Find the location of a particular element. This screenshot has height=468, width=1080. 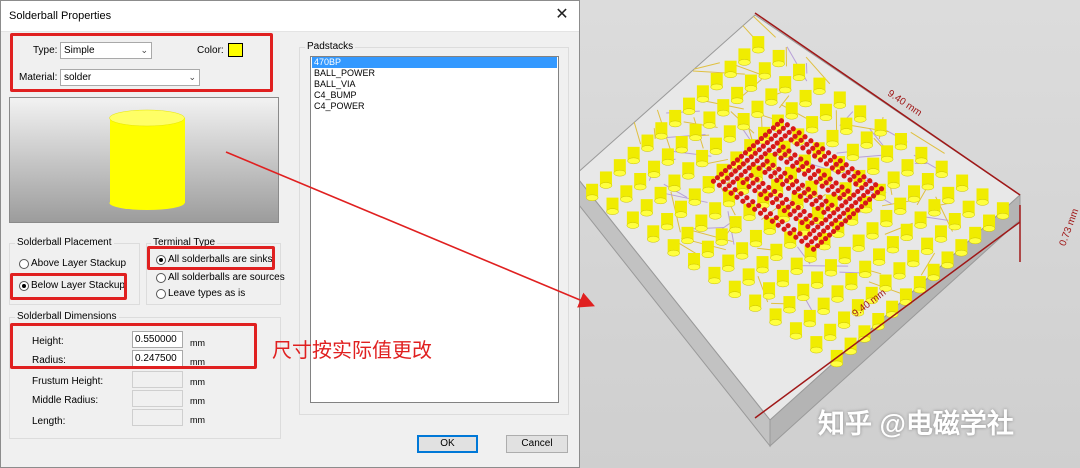

close-icon: ✕ is located at coordinates (562, 15).